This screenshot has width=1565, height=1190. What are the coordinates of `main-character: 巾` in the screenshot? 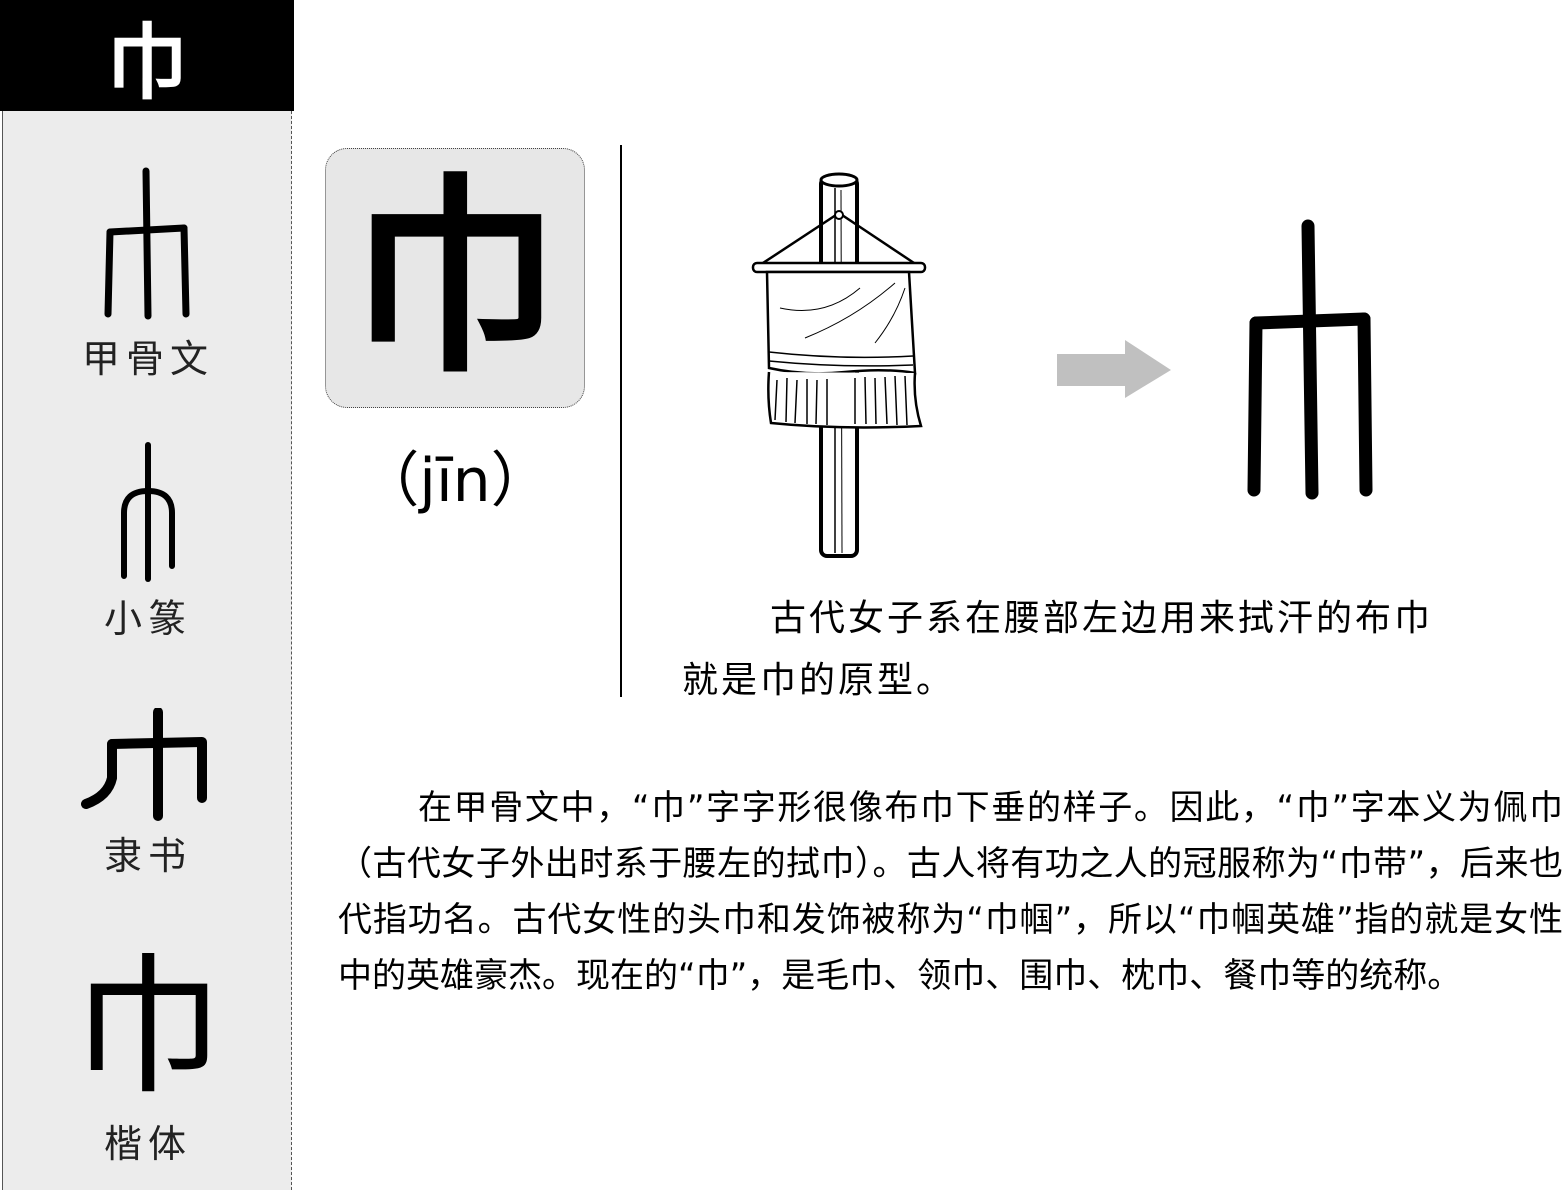 It's located at (454, 277).